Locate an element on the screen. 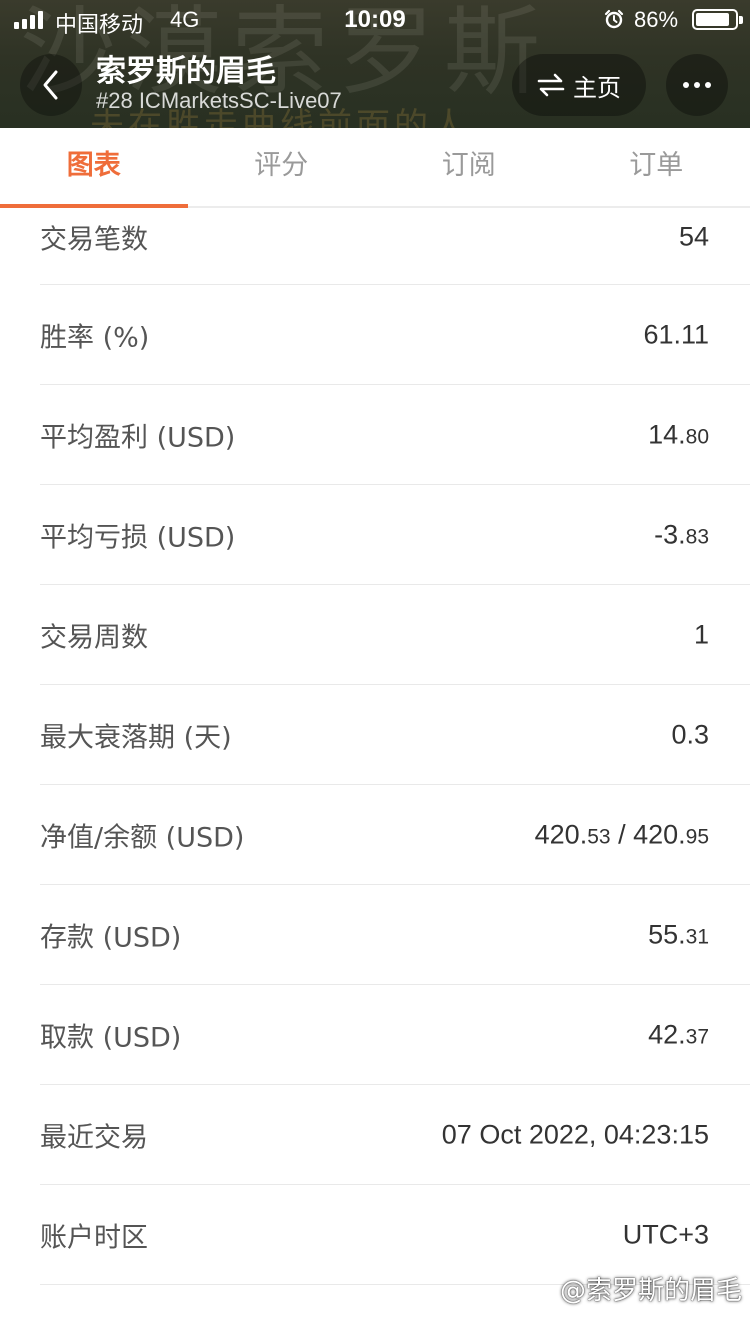 The image size is (750, 1334). stat-value: 14.80 is located at coordinates (678, 434).